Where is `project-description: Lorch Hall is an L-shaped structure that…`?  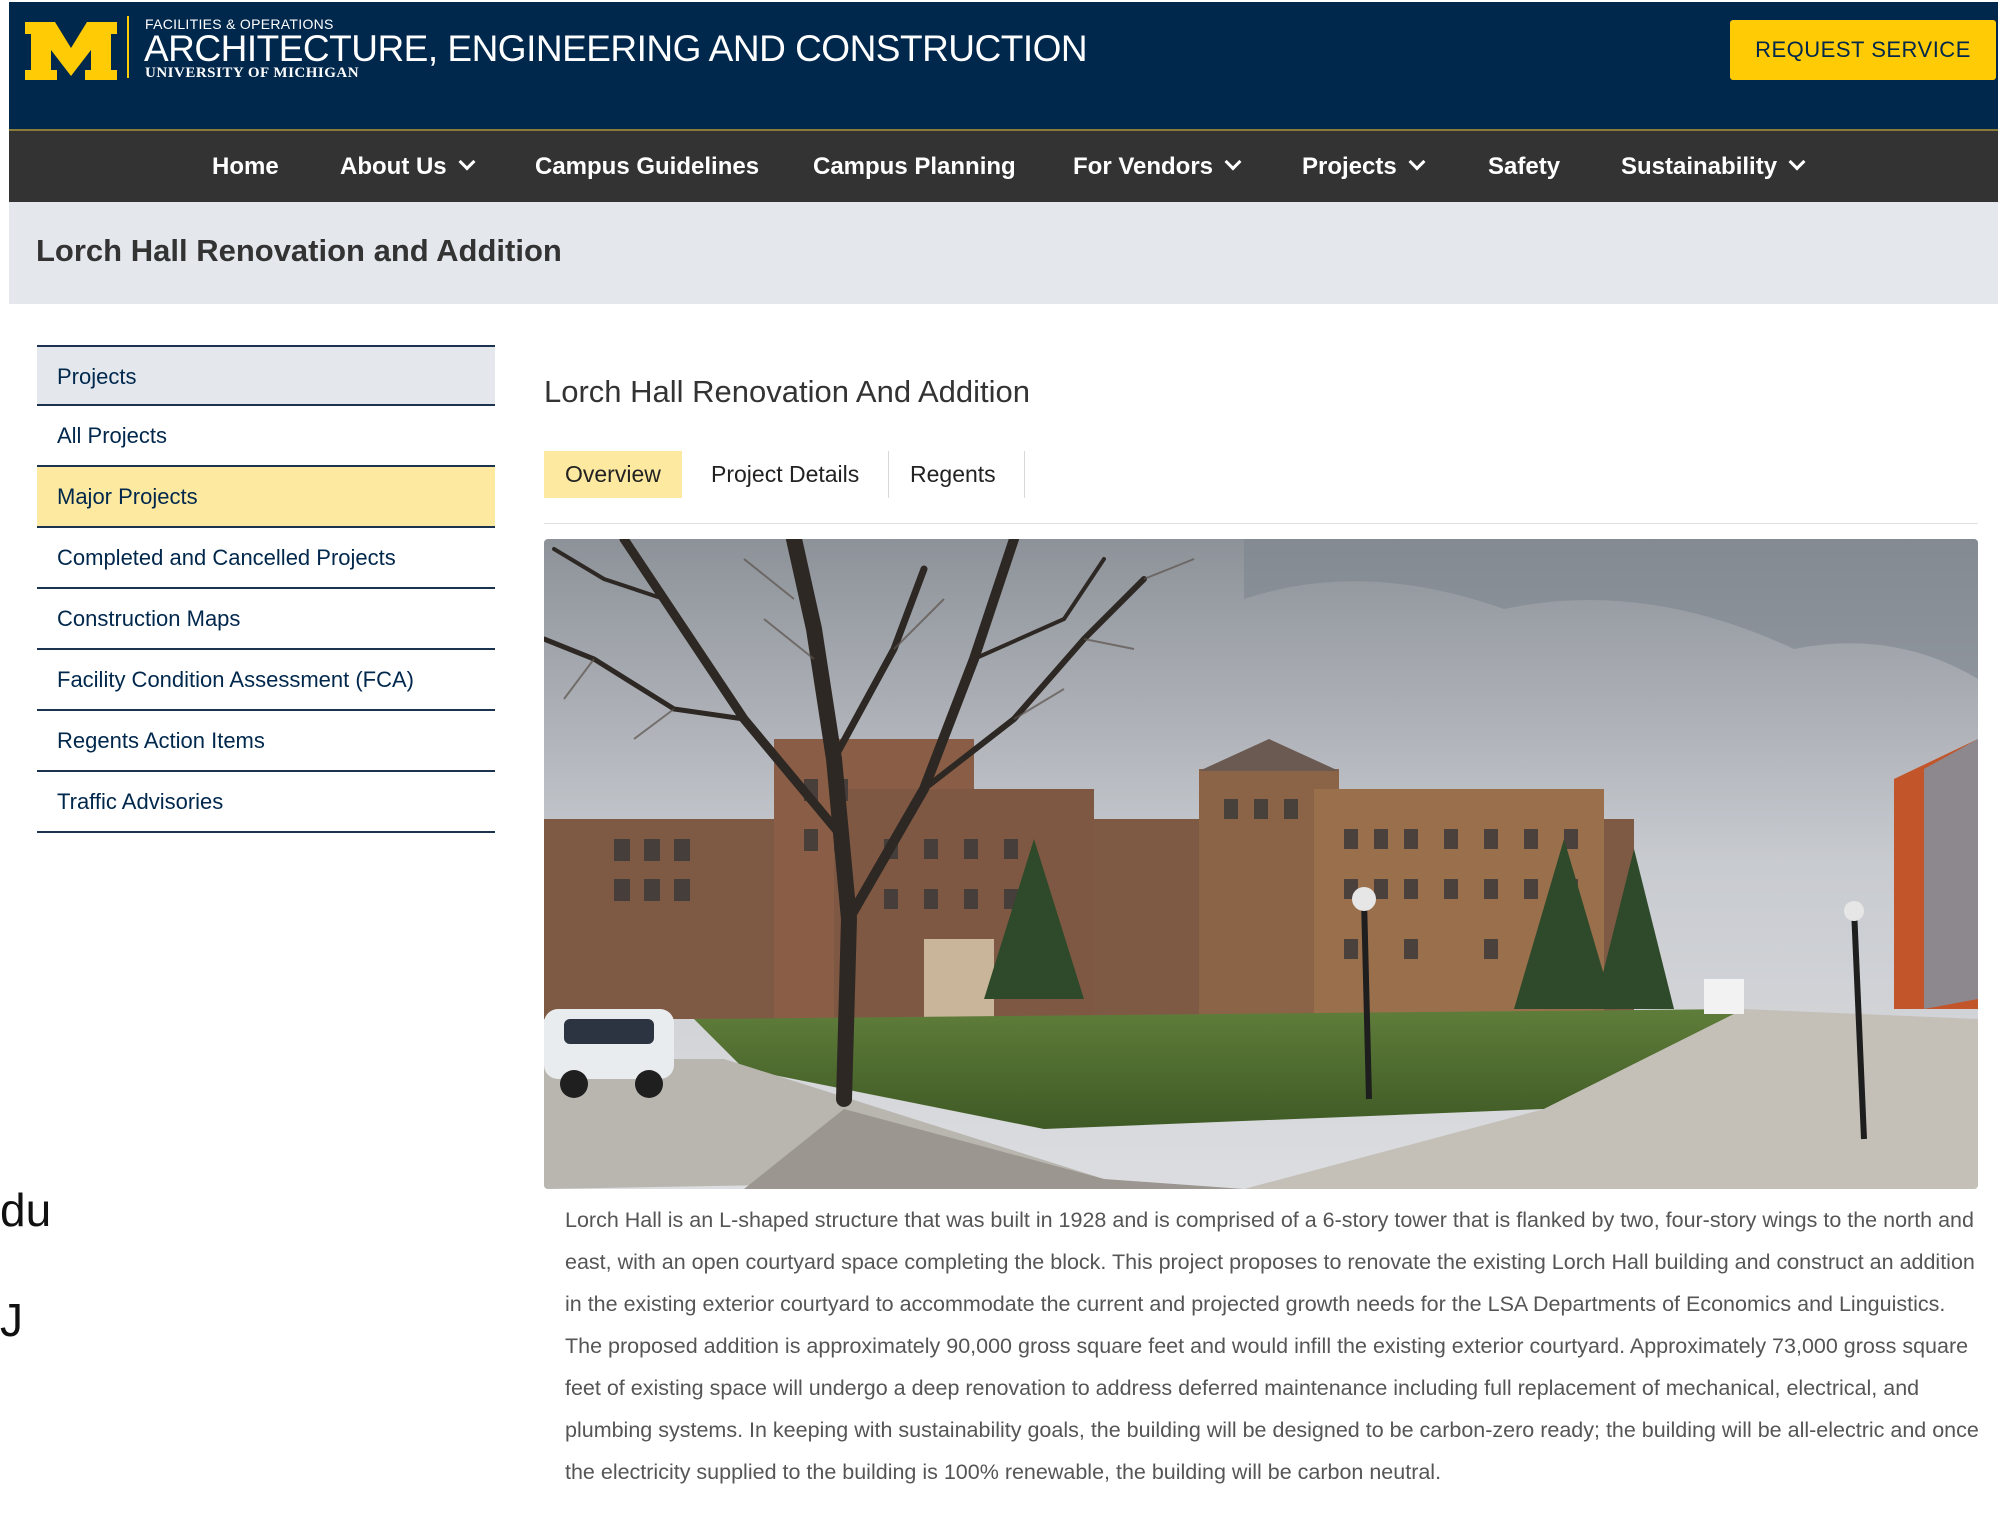 project-description: Lorch Hall is an L-shaped structure that… is located at coordinates (1272, 1346).